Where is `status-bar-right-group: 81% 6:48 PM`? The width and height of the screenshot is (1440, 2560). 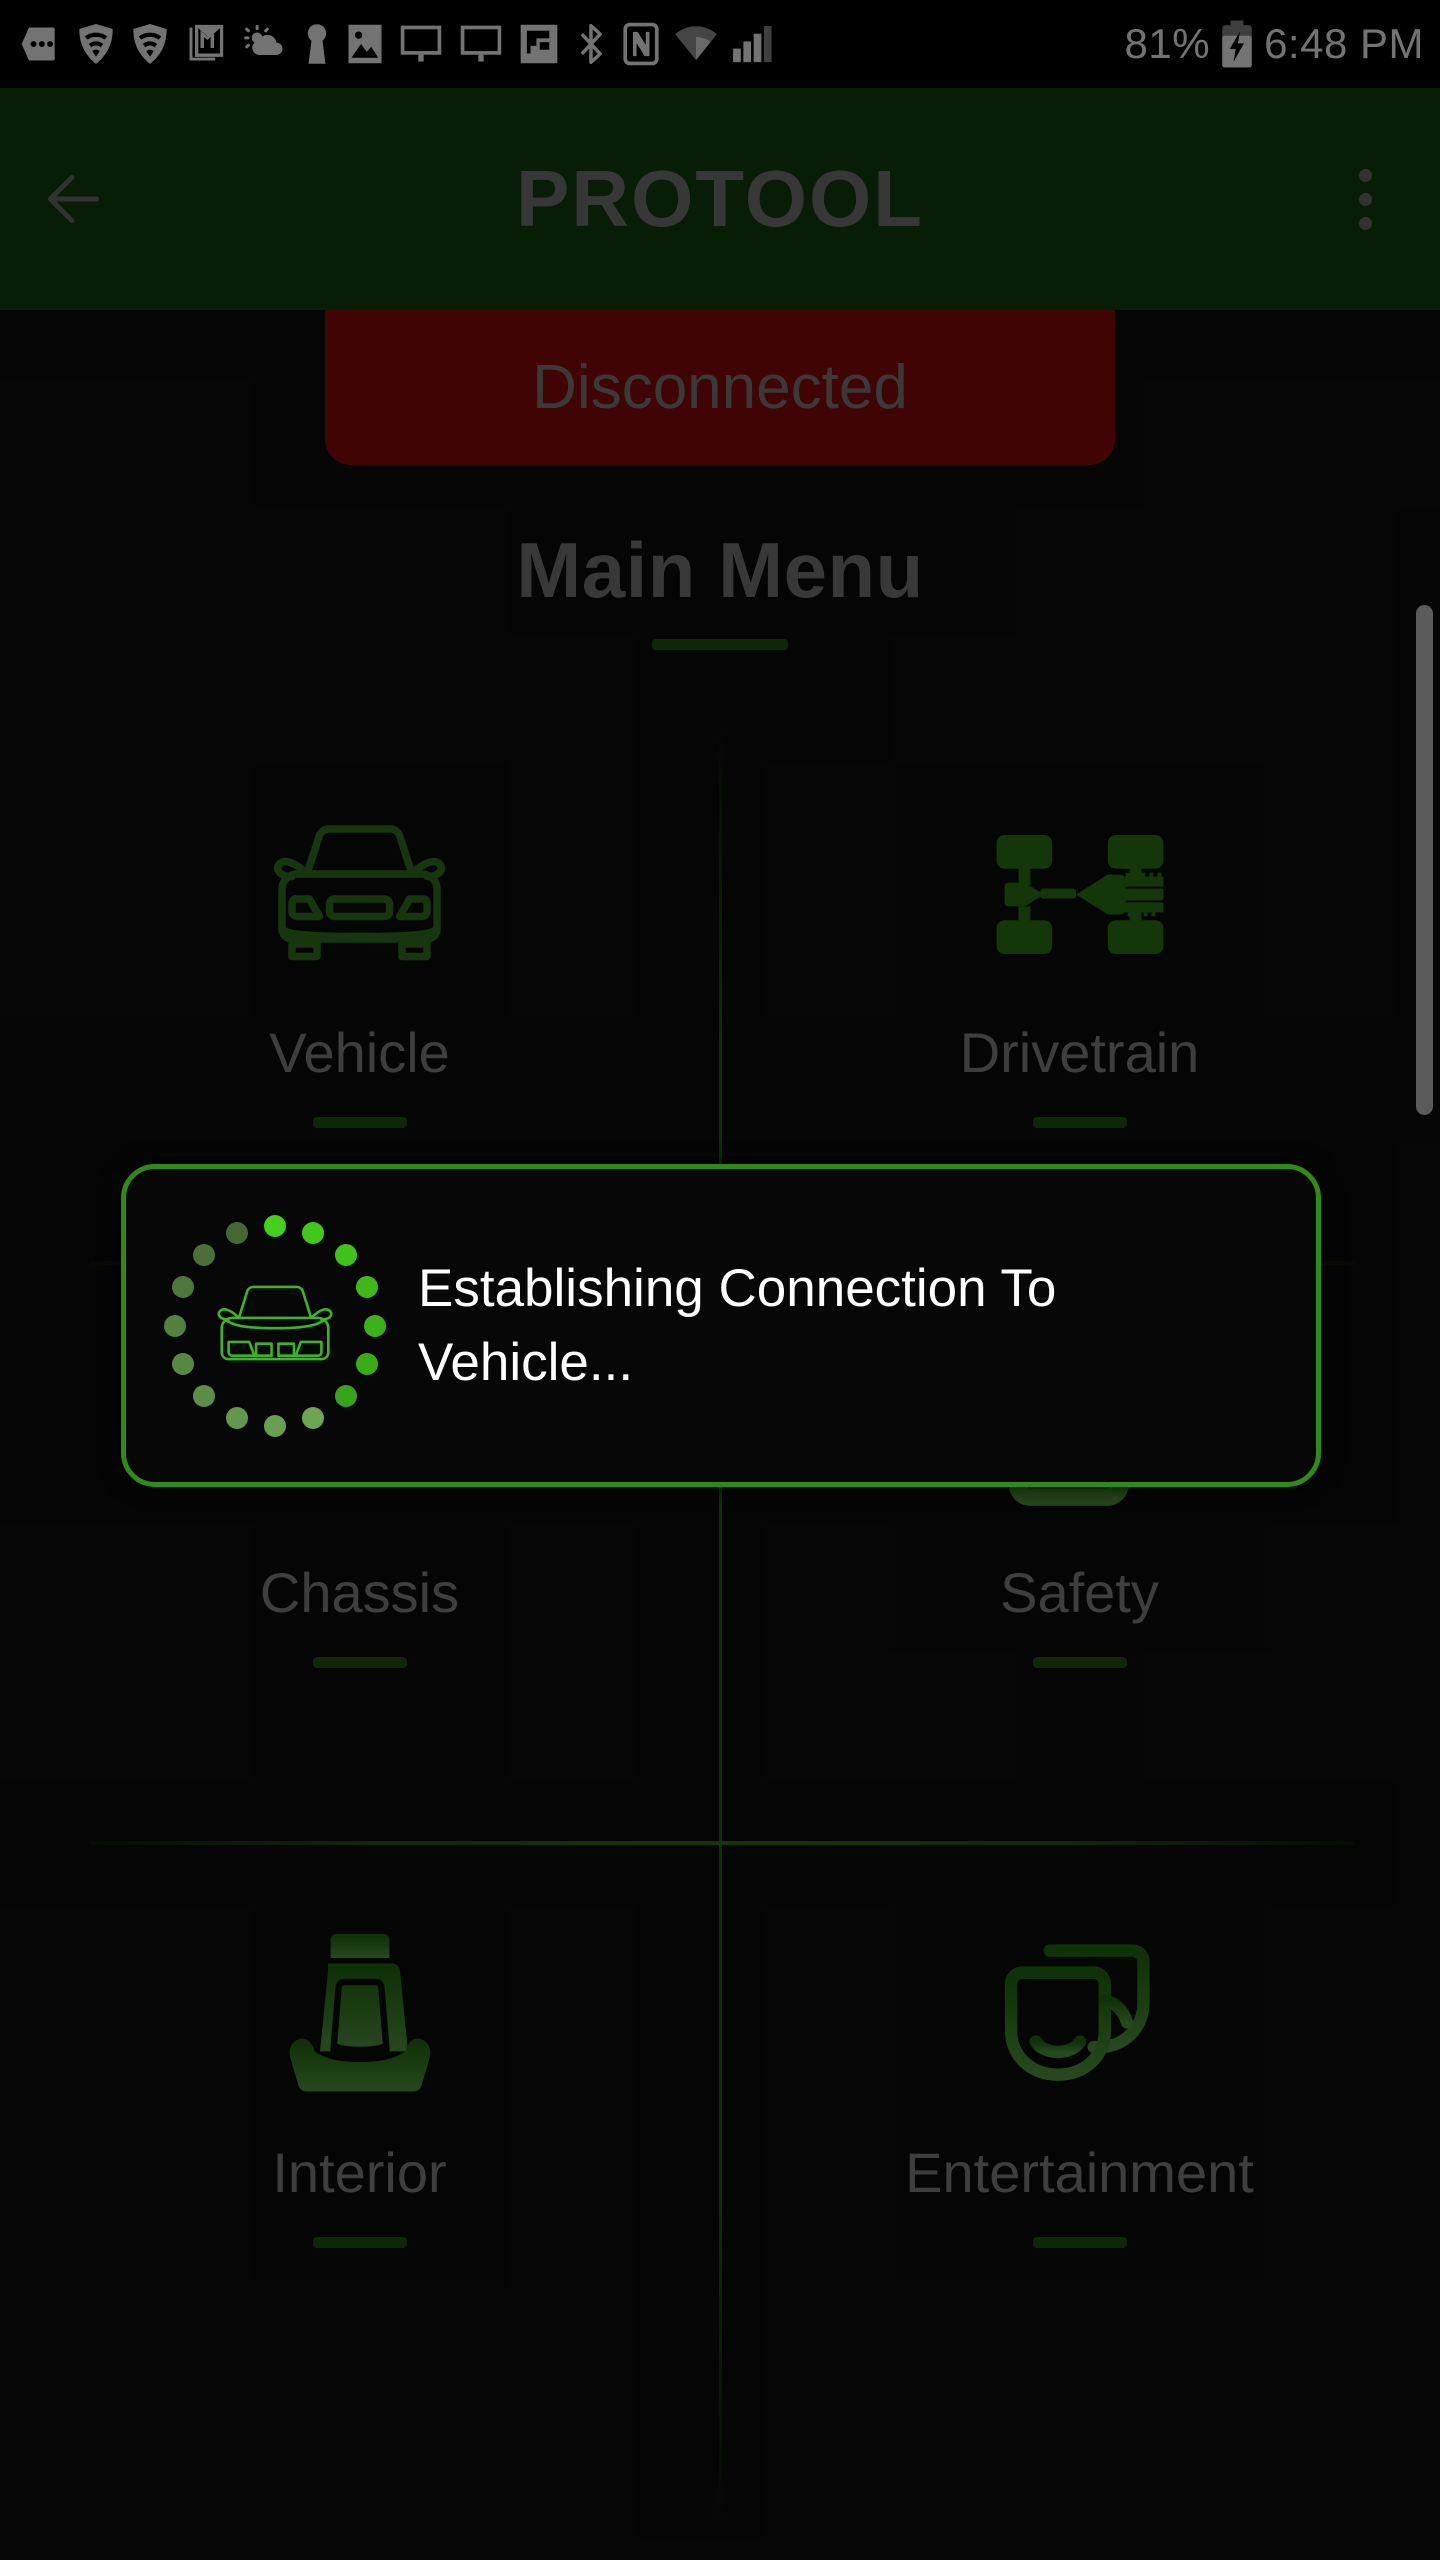 status-bar-right-group: 81% 6:48 PM is located at coordinates (1274, 44).